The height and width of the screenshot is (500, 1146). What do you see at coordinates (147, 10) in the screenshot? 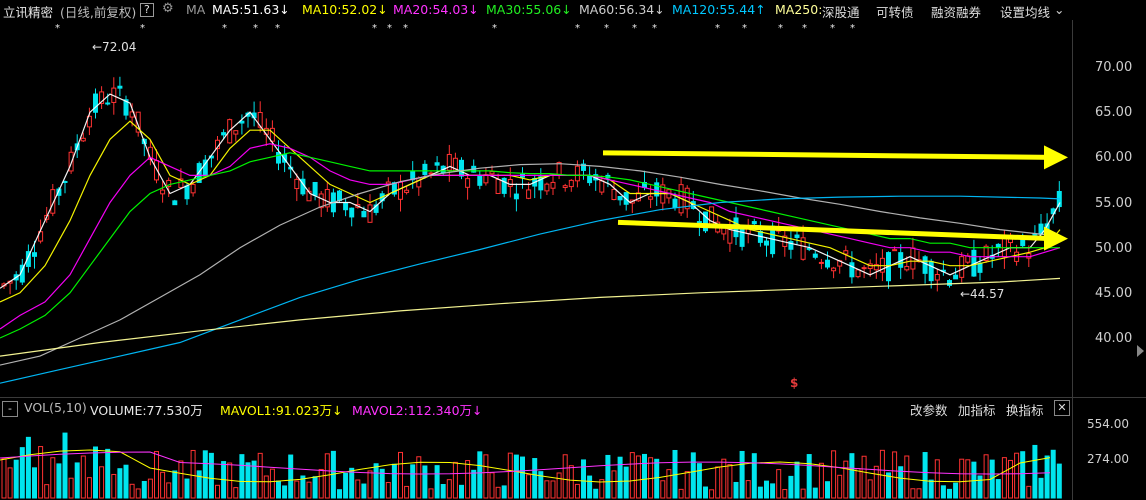
I see `help-icon: ?` at bounding box center [147, 10].